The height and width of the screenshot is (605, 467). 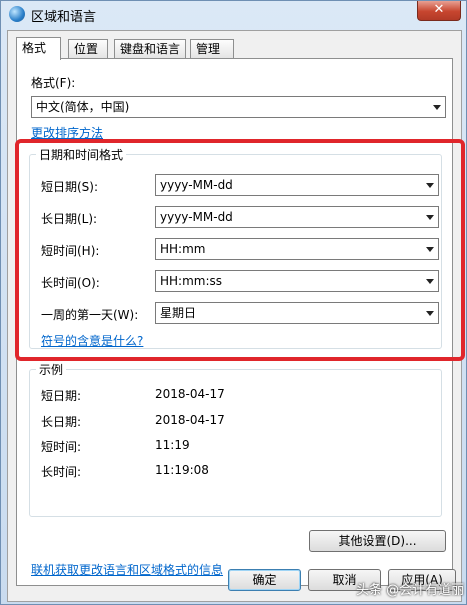 I want to click on tab-location: 位置, so click(x=88, y=48).